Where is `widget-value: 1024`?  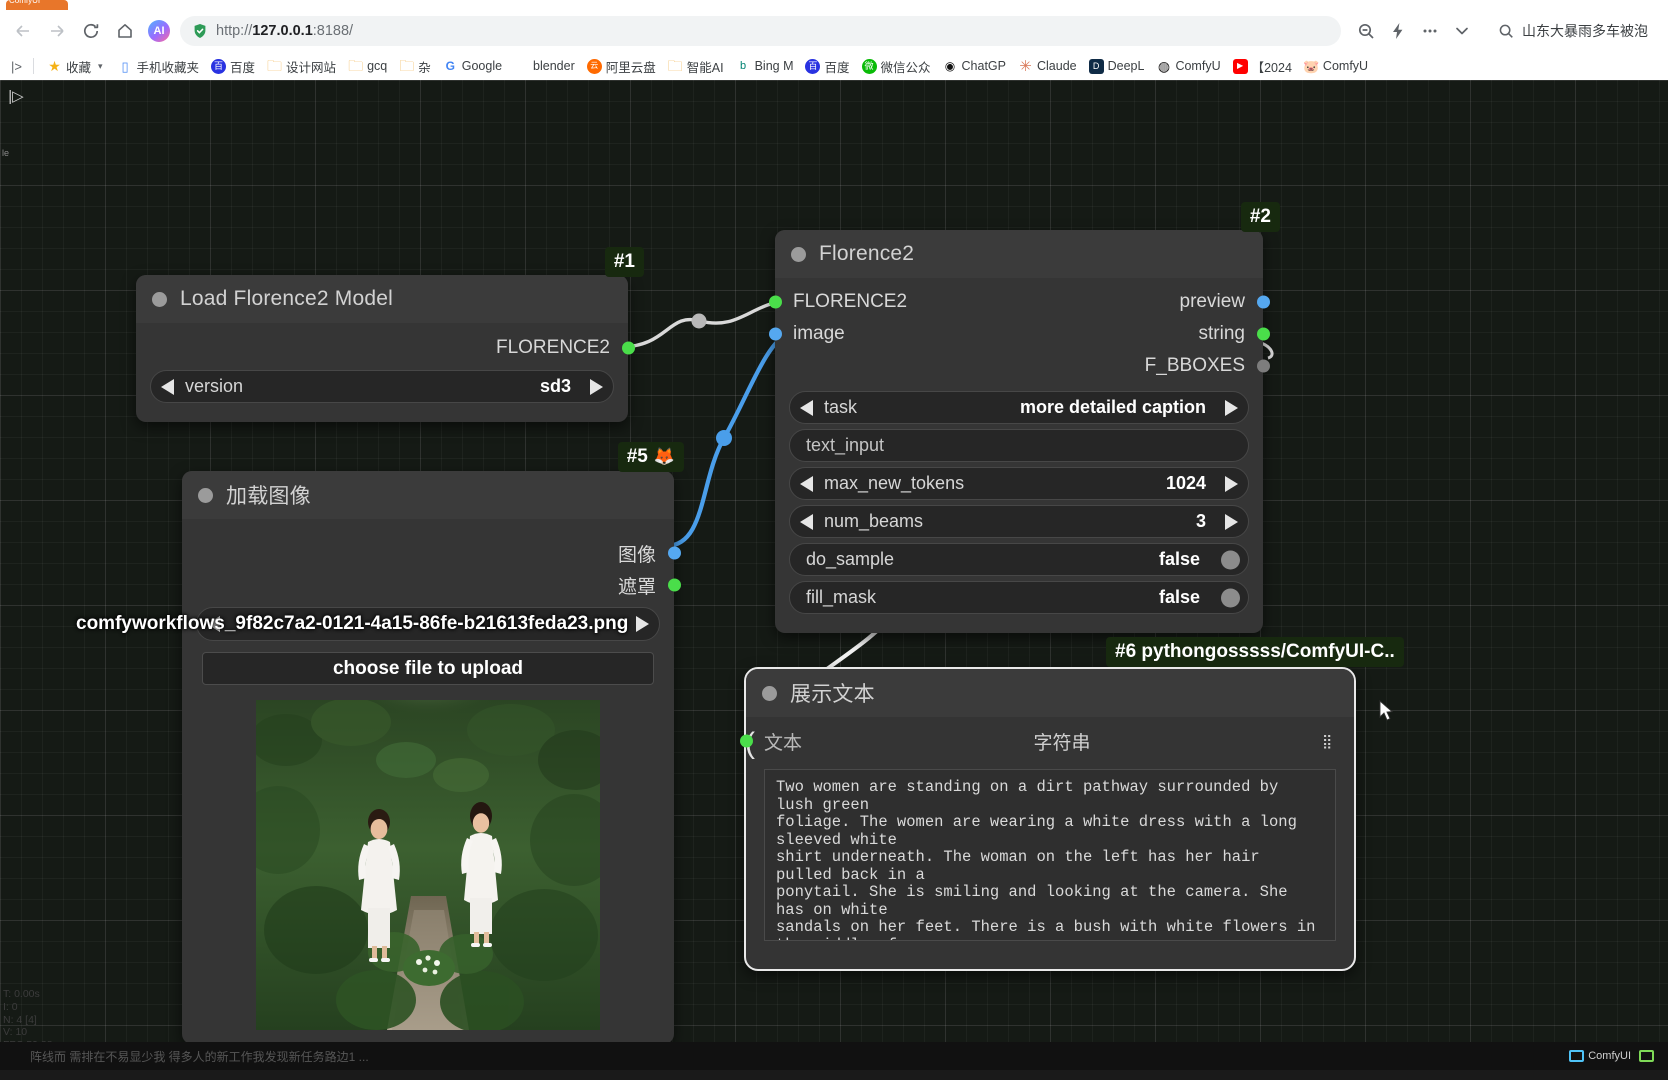
widget-value: 1024 is located at coordinates (1185, 483).